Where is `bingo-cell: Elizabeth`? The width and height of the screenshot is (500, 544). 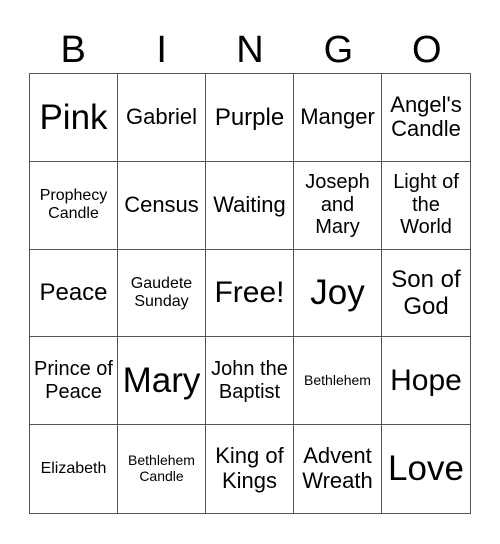 bingo-cell: Elizabeth is located at coordinates (74, 469).